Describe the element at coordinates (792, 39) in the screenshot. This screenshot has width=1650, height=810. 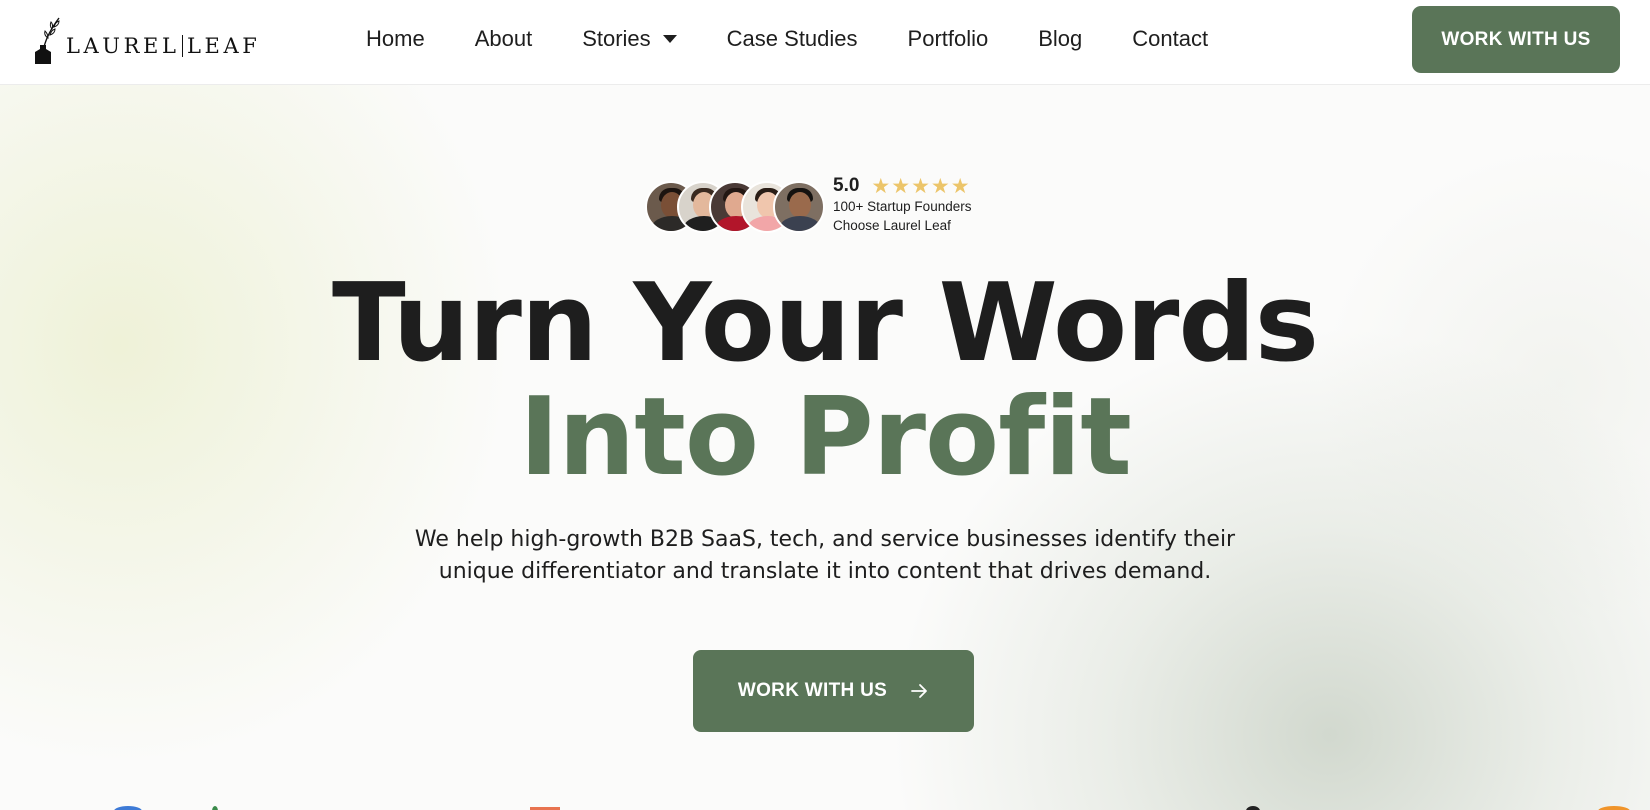
I see `nav-item-case-studies: Case Studies` at that location.